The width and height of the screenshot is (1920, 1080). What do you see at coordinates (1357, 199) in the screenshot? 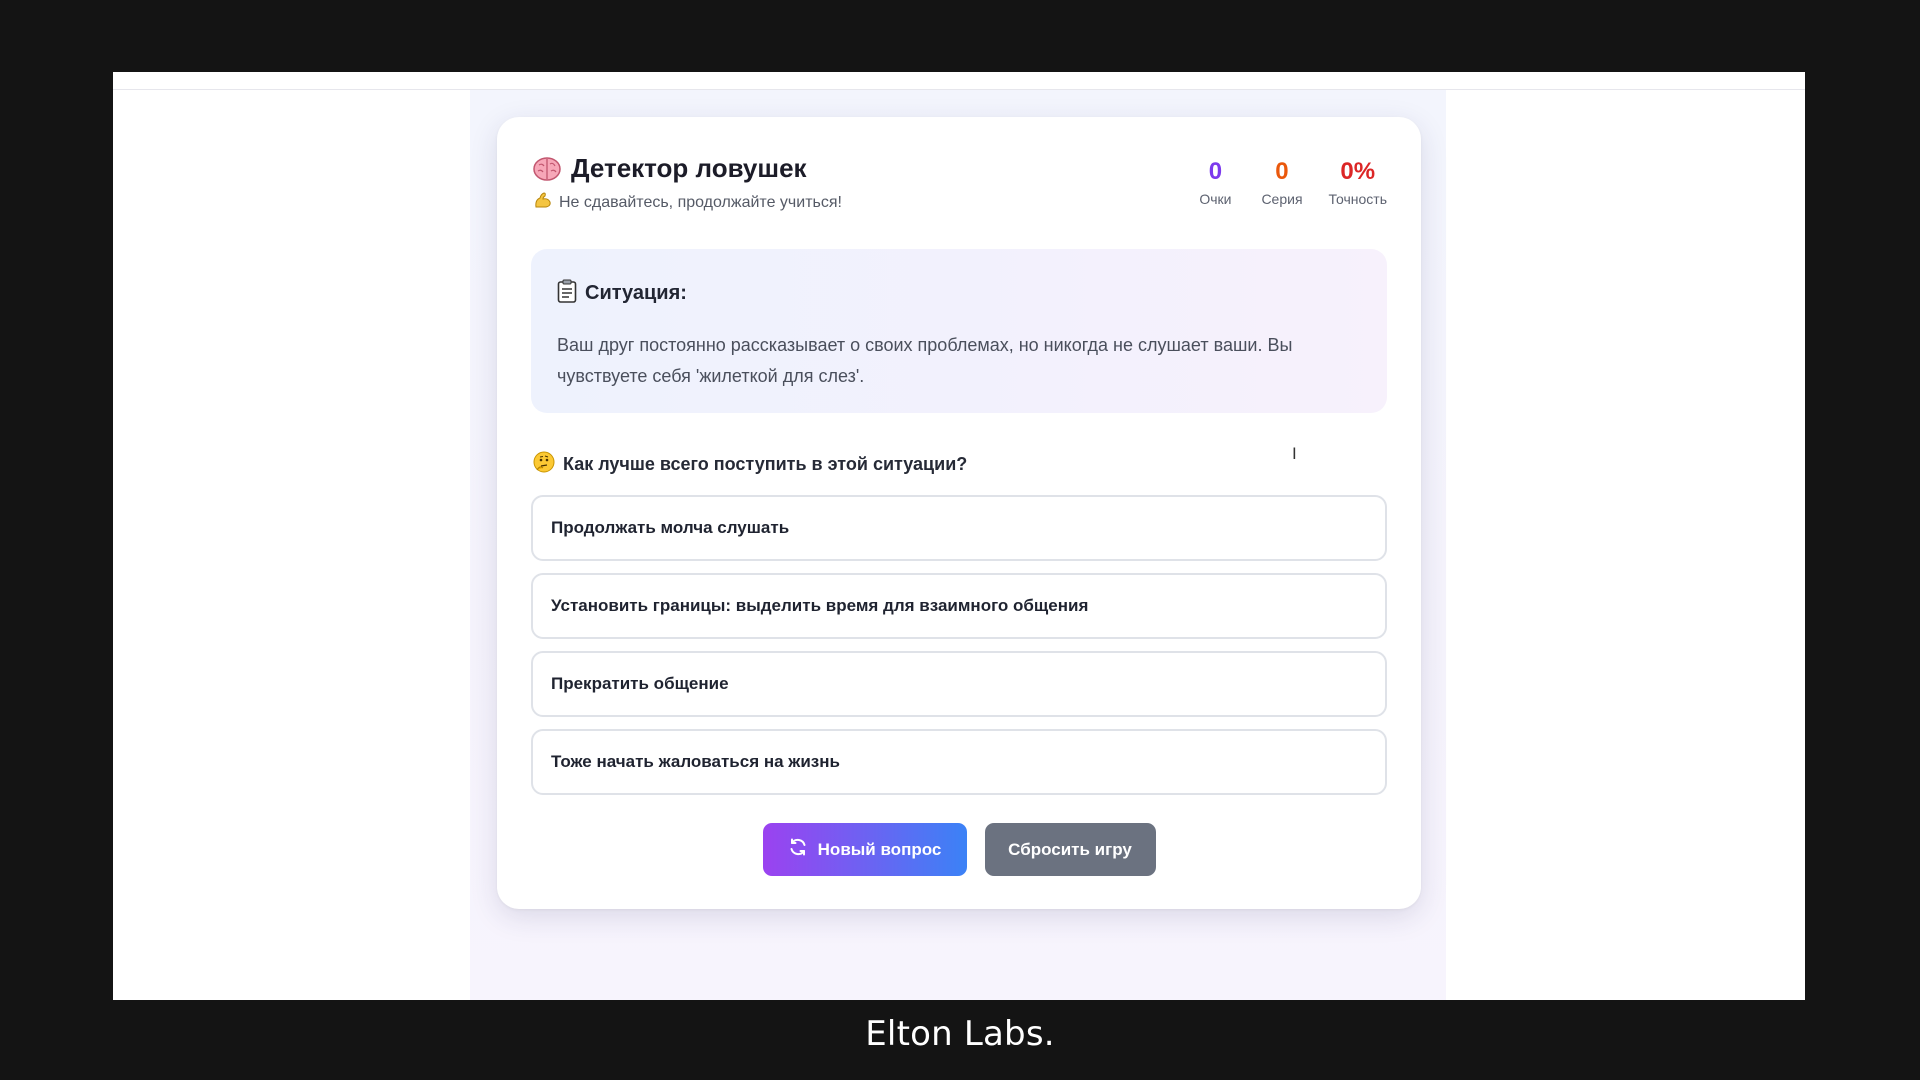
I see `accuracy-label: Точность` at bounding box center [1357, 199].